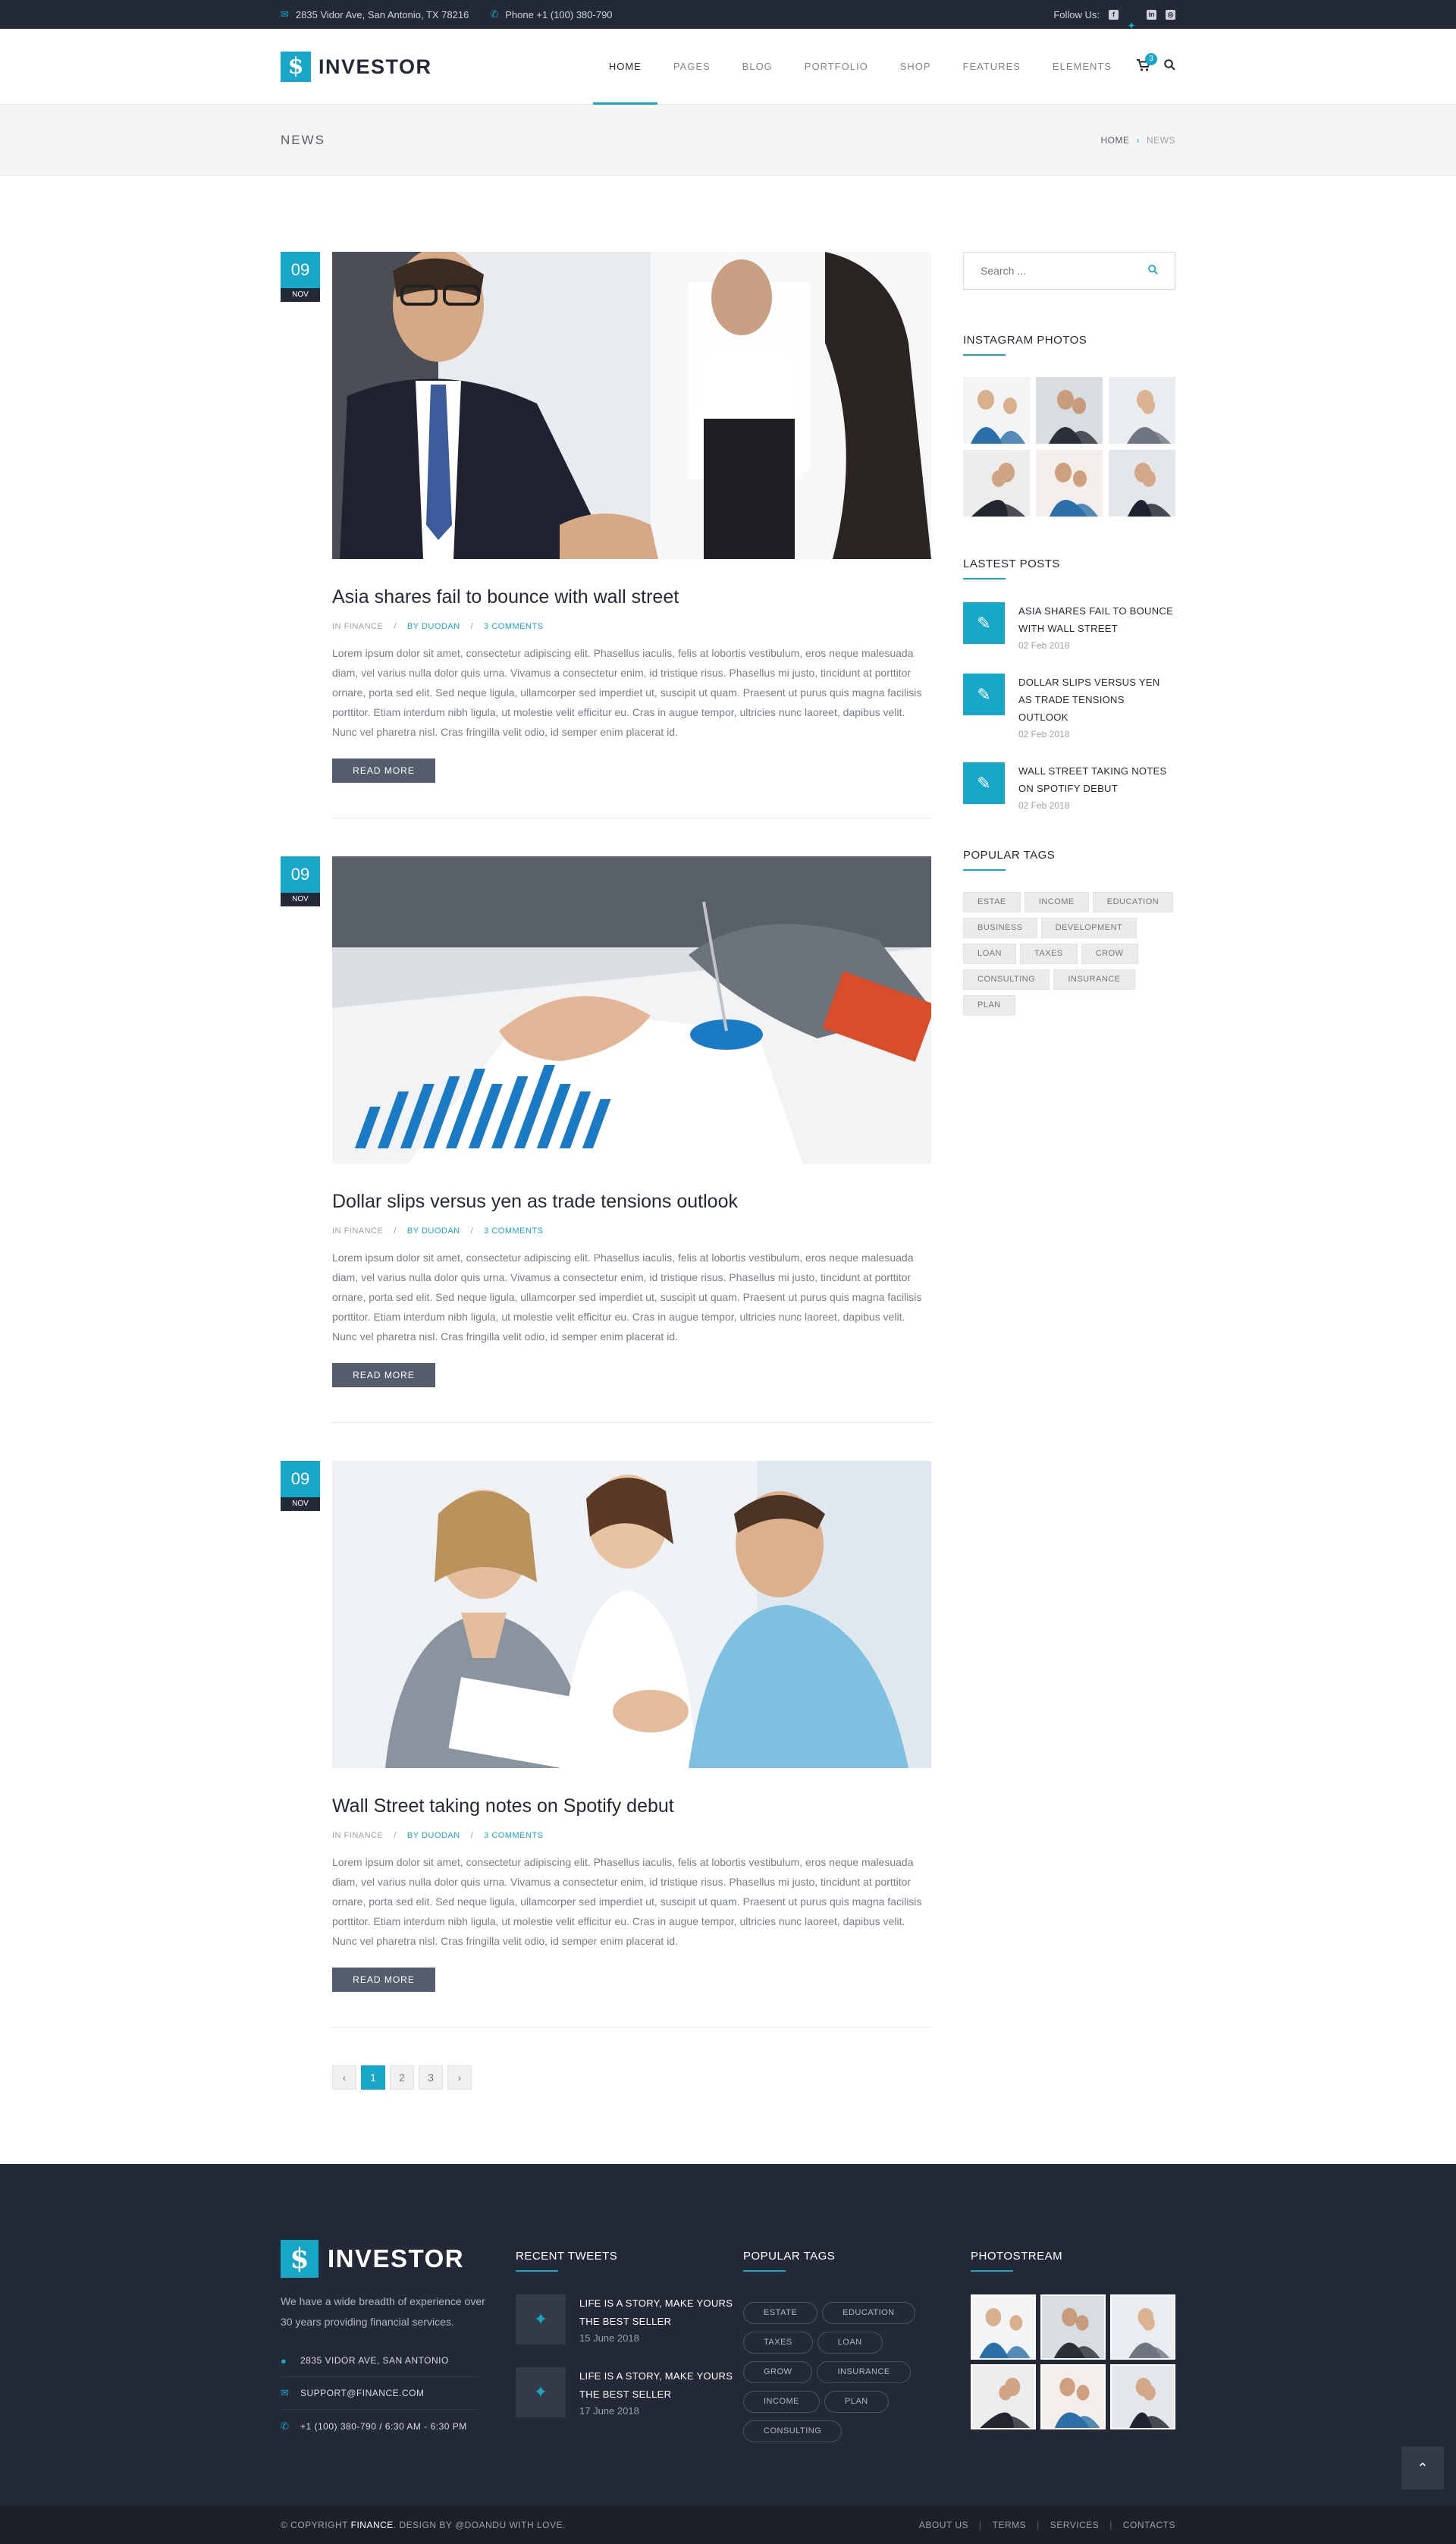  What do you see at coordinates (868, 2313) in the screenshot?
I see `footer-tag-education: EDUCATION` at bounding box center [868, 2313].